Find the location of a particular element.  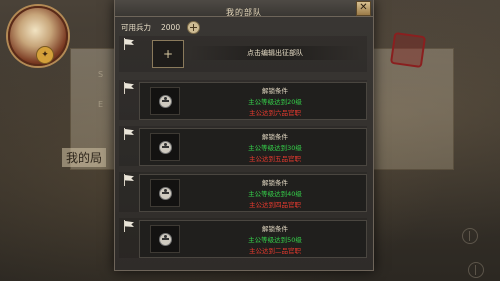

troop-slot-add: + 点击编辑出征部队 is located at coordinates (243, 54).